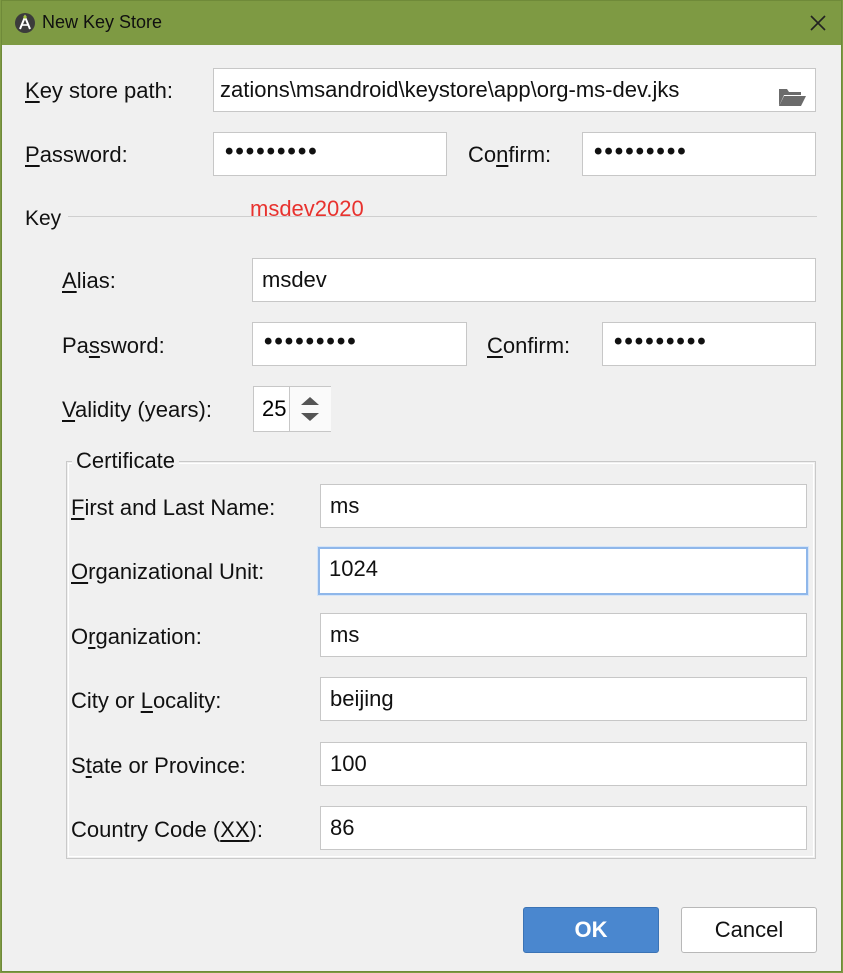 This screenshot has width=843, height=973. What do you see at coordinates (563, 699) in the screenshot?
I see `city-locality-input: beijing` at bounding box center [563, 699].